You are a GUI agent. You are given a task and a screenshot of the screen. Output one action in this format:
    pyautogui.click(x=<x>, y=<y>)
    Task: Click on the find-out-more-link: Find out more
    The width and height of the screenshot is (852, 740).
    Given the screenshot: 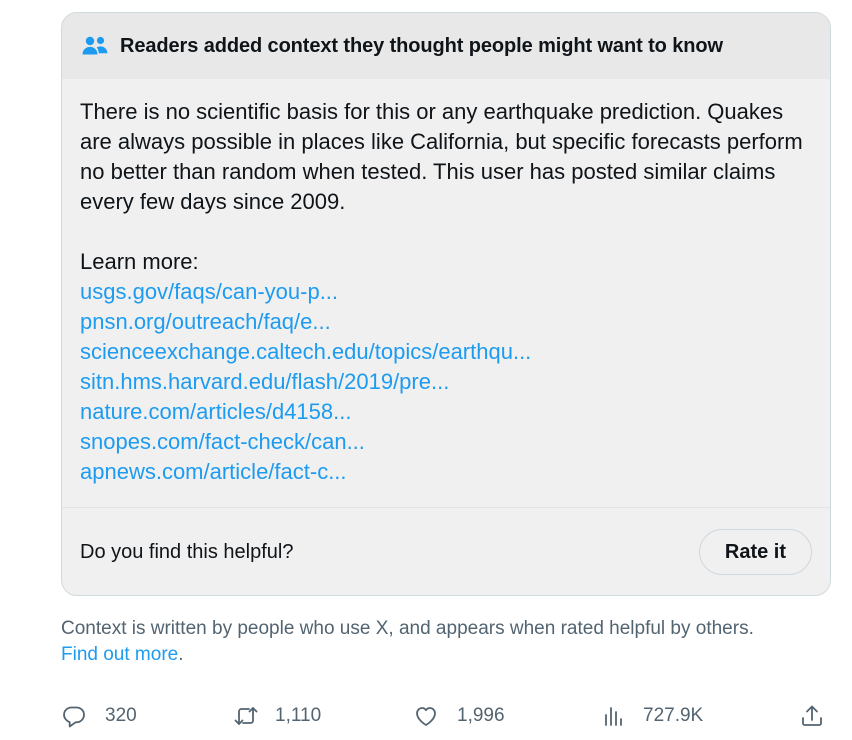 What is the action you would take?
    pyautogui.click(x=119, y=654)
    